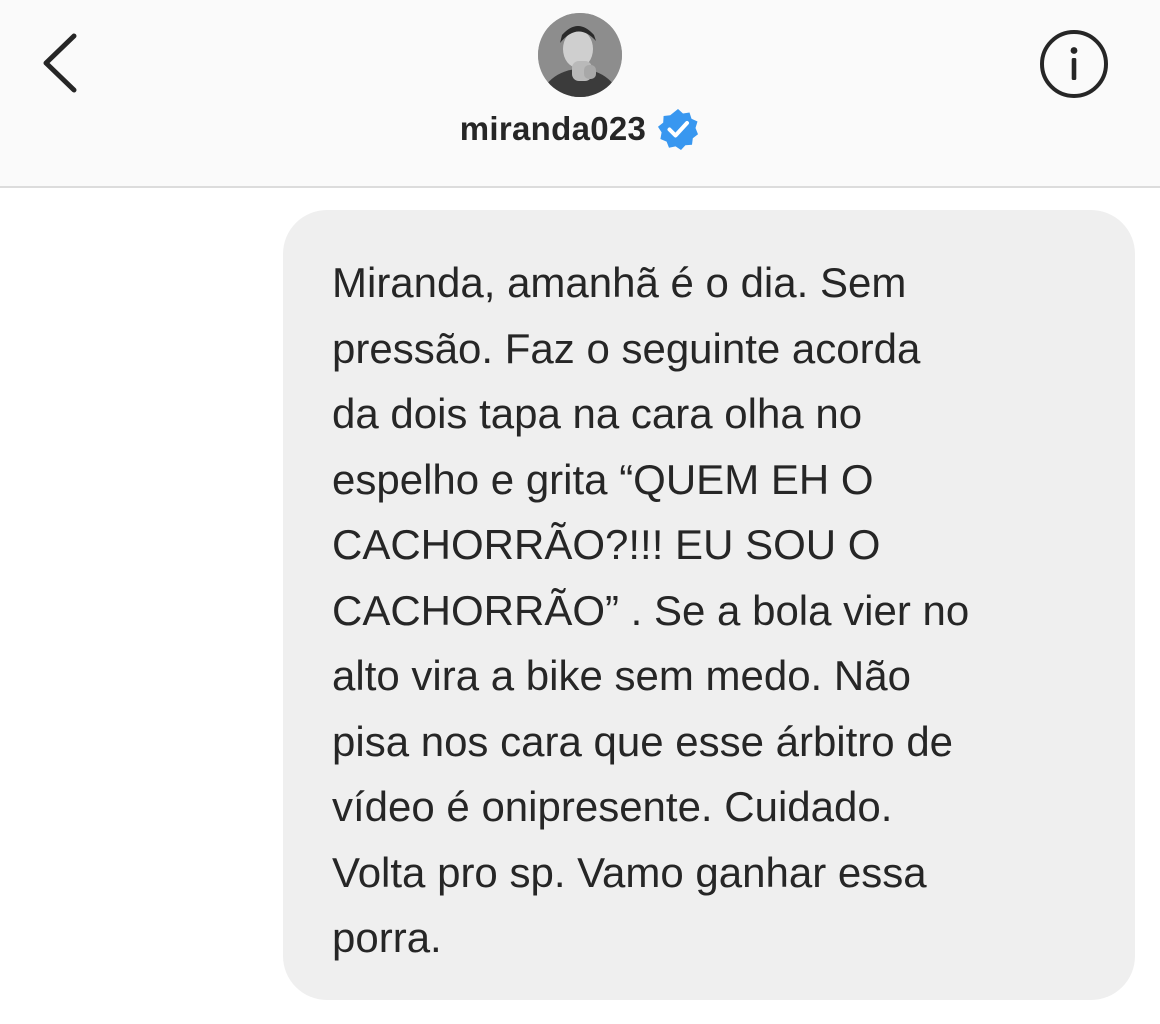 The image size is (1160, 1024). I want to click on info-circle-icon, so click(1074, 64).